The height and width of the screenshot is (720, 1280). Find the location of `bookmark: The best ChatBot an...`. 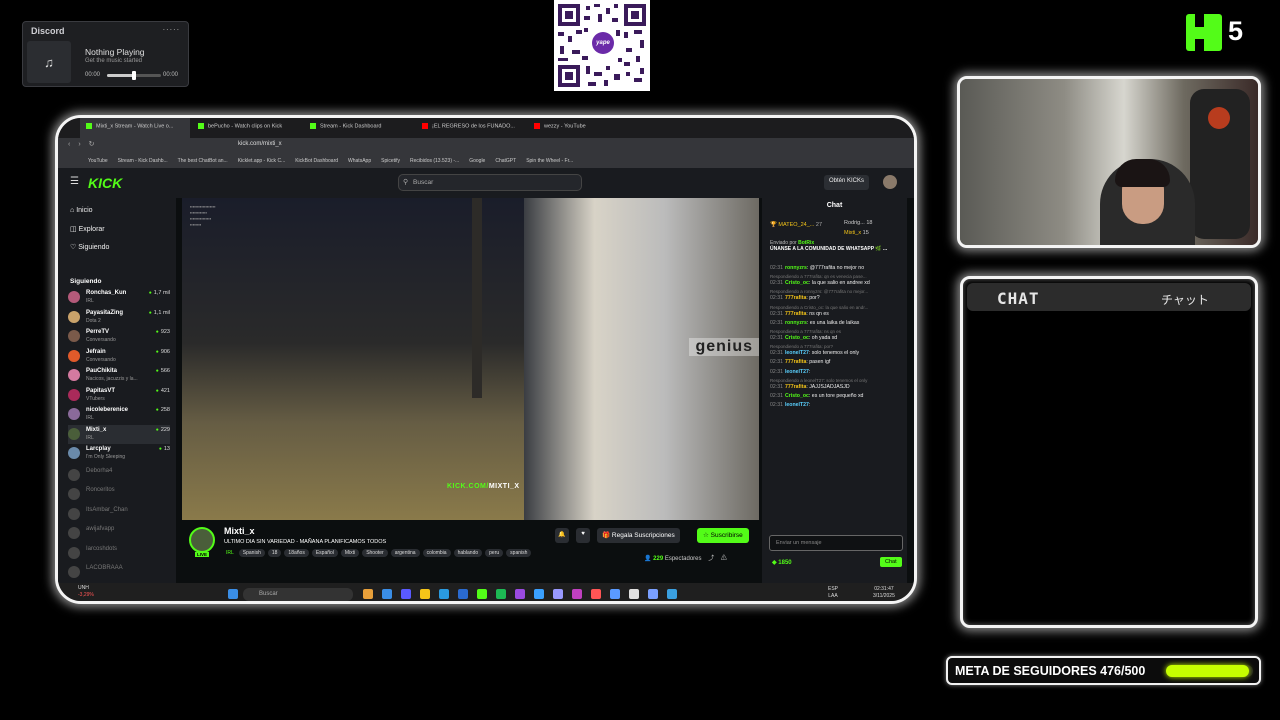

bookmark: The best ChatBot an... is located at coordinates (203, 161).